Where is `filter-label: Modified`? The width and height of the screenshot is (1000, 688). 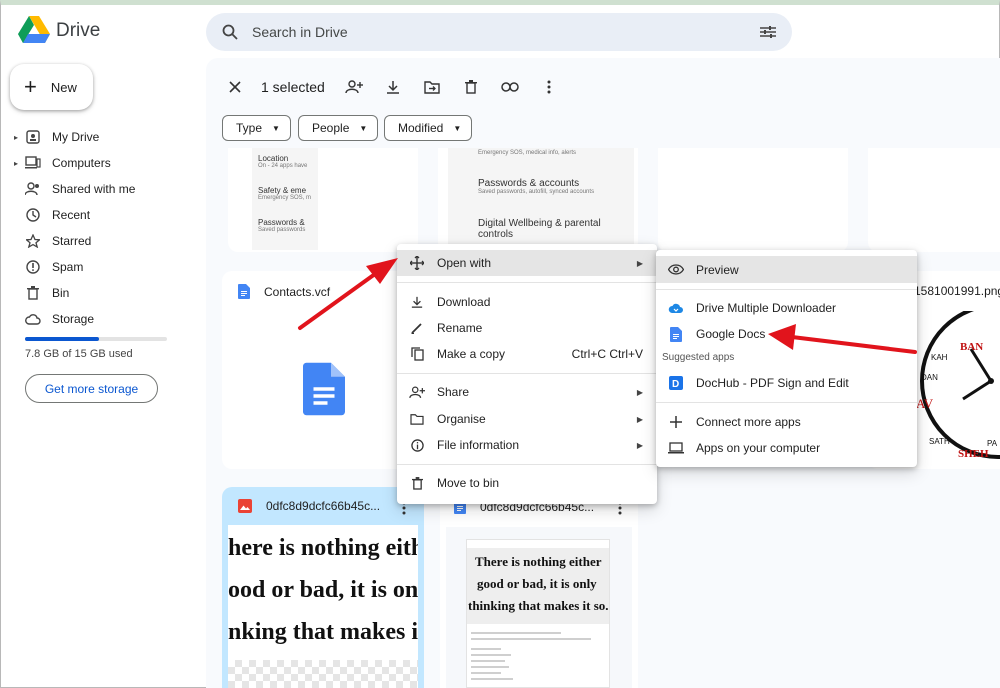
filter-label: Modified is located at coordinates (421, 128).